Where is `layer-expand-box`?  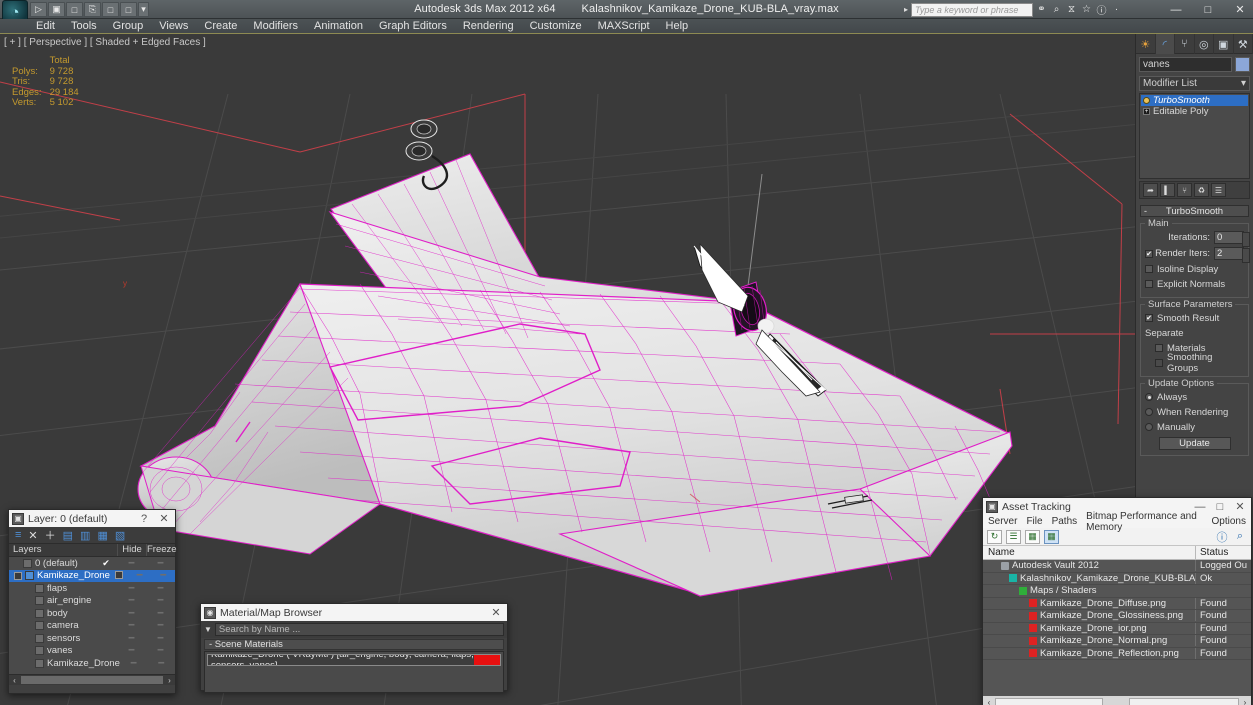 layer-expand-box is located at coordinates (18, 575).